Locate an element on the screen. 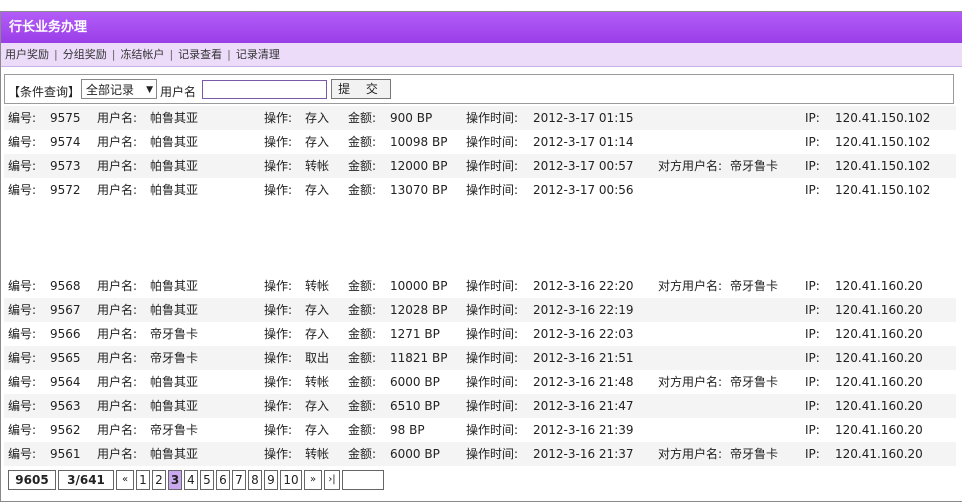  page-button-6: 6 is located at coordinates (223, 480).